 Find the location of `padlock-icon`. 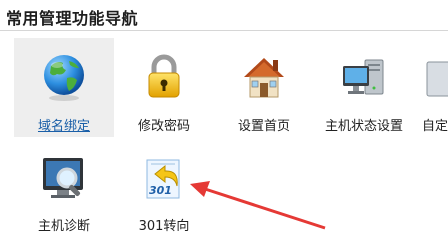

padlock-icon is located at coordinates (164, 77).